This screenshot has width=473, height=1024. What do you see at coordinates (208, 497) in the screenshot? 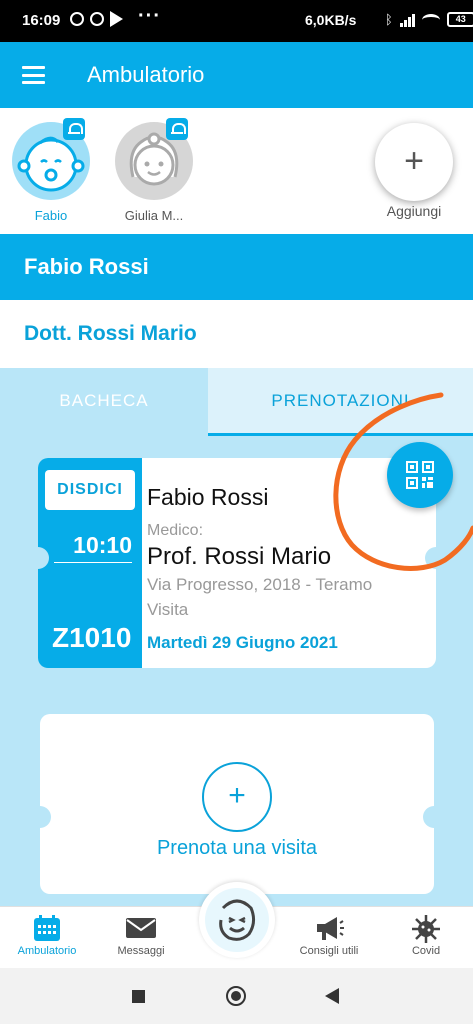
I see `booking-patient: Fabio Rossi` at bounding box center [208, 497].